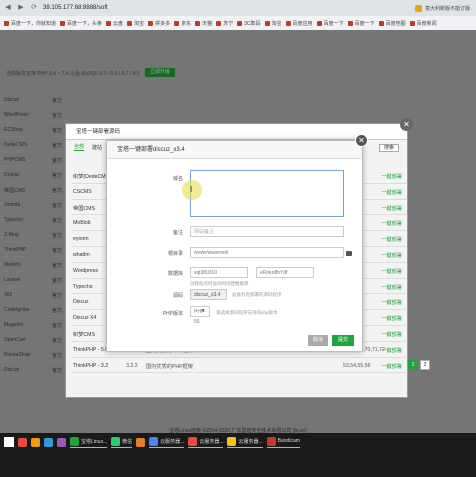  Describe the element at coordinates (425, 365) in the screenshot. I see `page-button: 2` at that location.